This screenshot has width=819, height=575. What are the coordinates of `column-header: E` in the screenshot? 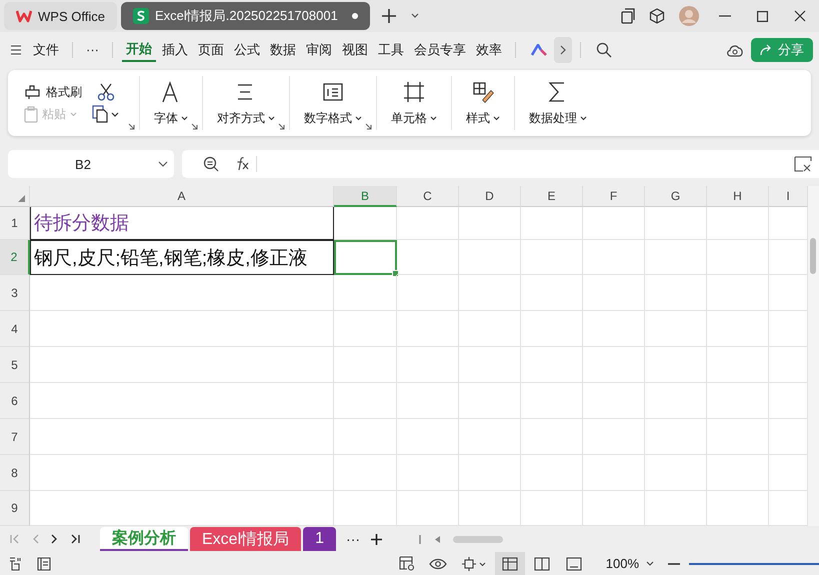 It's located at (552, 196).